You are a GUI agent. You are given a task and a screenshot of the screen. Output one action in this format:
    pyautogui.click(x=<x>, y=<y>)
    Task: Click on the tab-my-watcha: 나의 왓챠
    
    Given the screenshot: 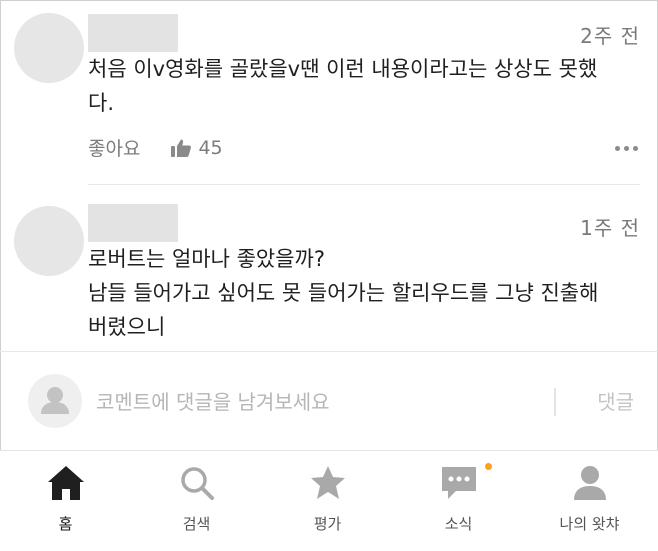 What is the action you would take?
    pyautogui.click(x=589, y=501)
    